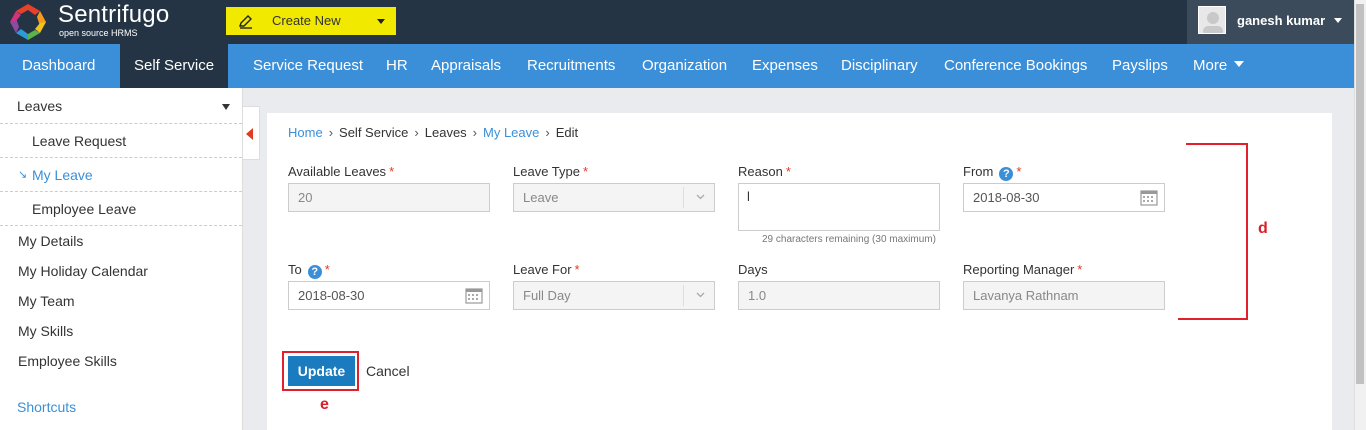 The height and width of the screenshot is (430, 1366). Describe the element at coordinates (684, 66) in the screenshot. I see `nav-organization: Organization` at that location.